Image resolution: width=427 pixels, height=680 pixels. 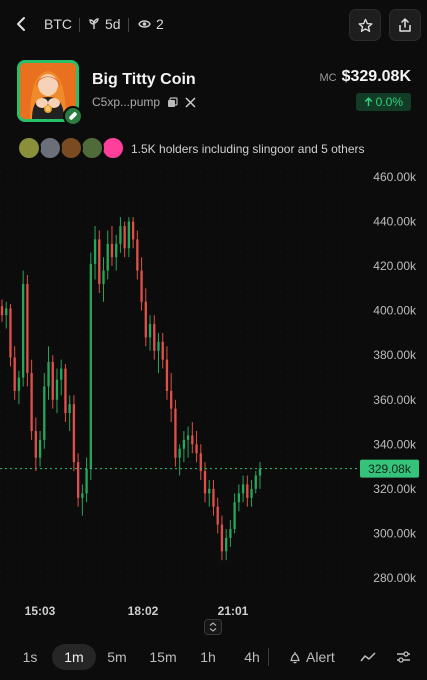 I want to click on price-change-text: 0.0%, so click(x=389, y=102).